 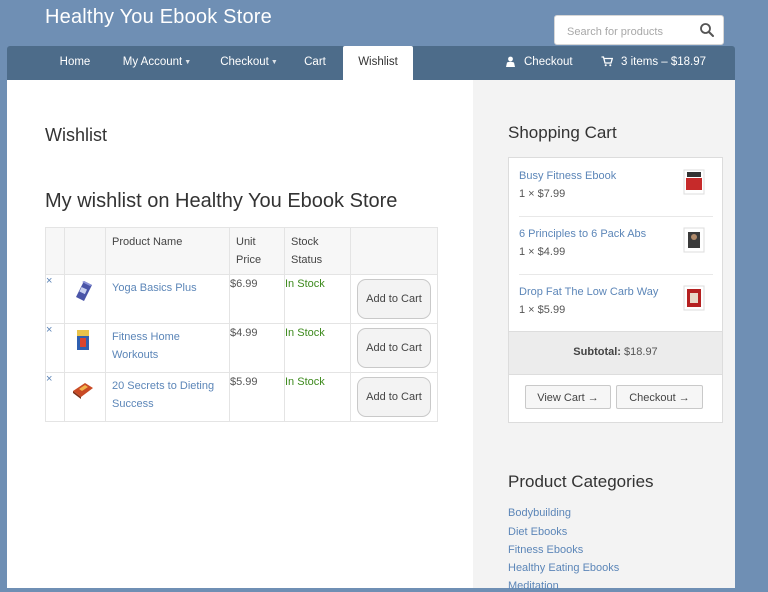 What do you see at coordinates (568, 397) in the screenshot?
I see `view-cart-button: View Cart →` at bounding box center [568, 397].